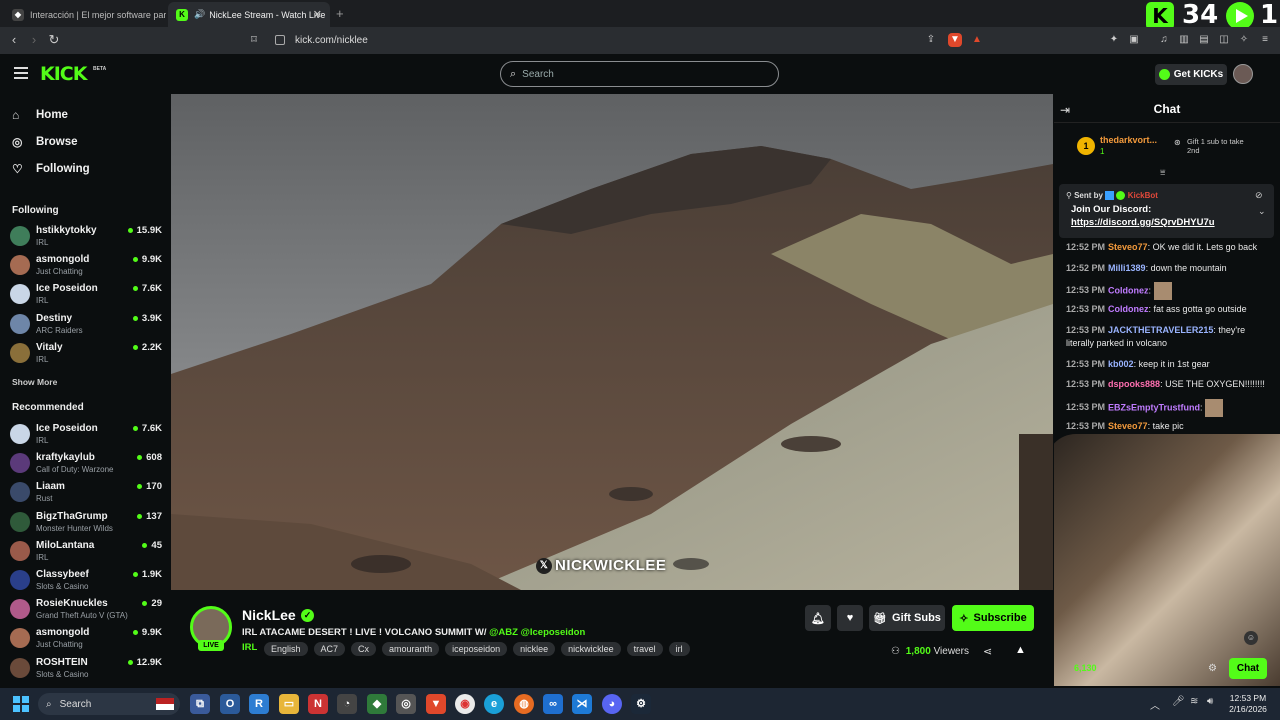 This screenshot has width=1280, height=720. What do you see at coordinates (1134, 384) in the screenshot?
I see `message-username: dspooks888` at bounding box center [1134, 384].